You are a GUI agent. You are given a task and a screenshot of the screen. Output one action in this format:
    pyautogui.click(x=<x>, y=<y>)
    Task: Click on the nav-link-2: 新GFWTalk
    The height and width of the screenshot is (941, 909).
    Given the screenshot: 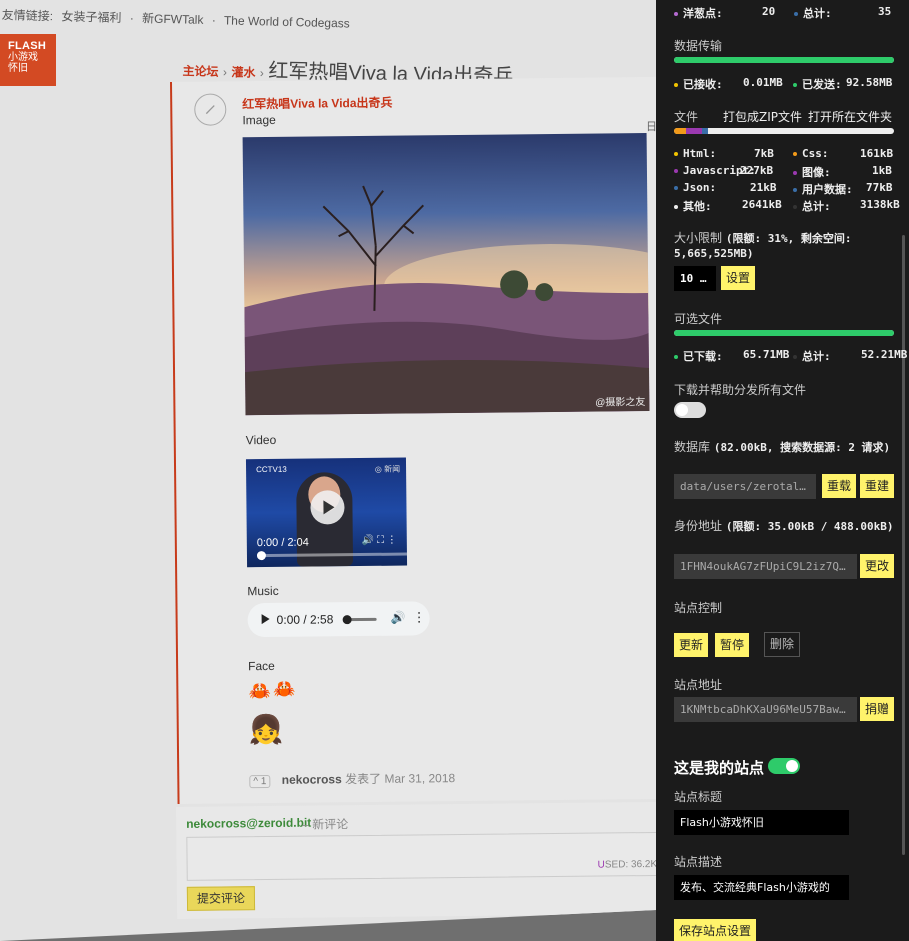 What is the action you would take?
    pyautogui.click(x=173, y=18)
    